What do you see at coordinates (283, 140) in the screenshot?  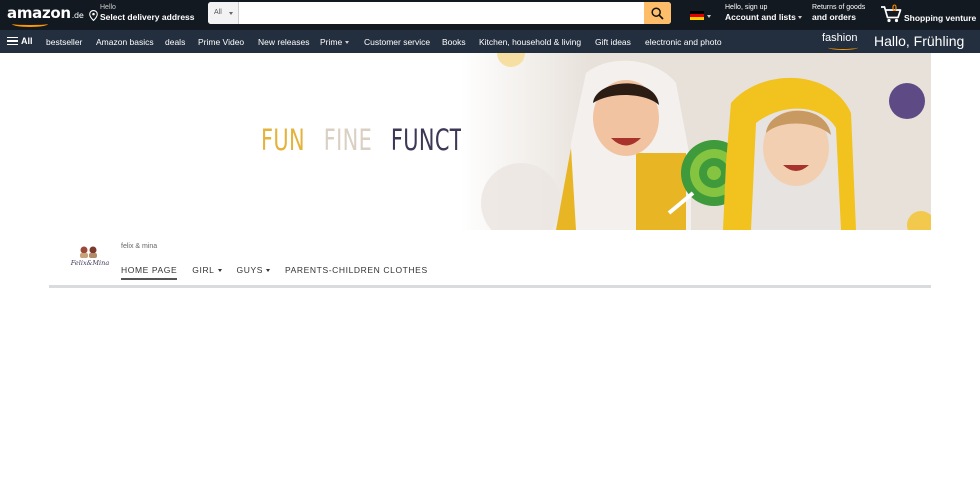 I see `tagline-word-fun: FUN` at bounding box center [283, 140].